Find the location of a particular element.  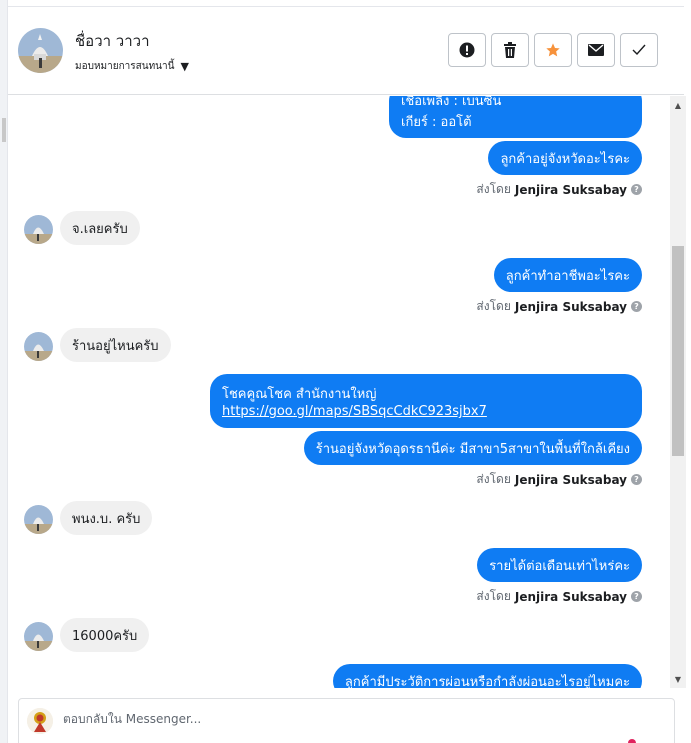

envelope-icon is located at coordinates (596, 50).